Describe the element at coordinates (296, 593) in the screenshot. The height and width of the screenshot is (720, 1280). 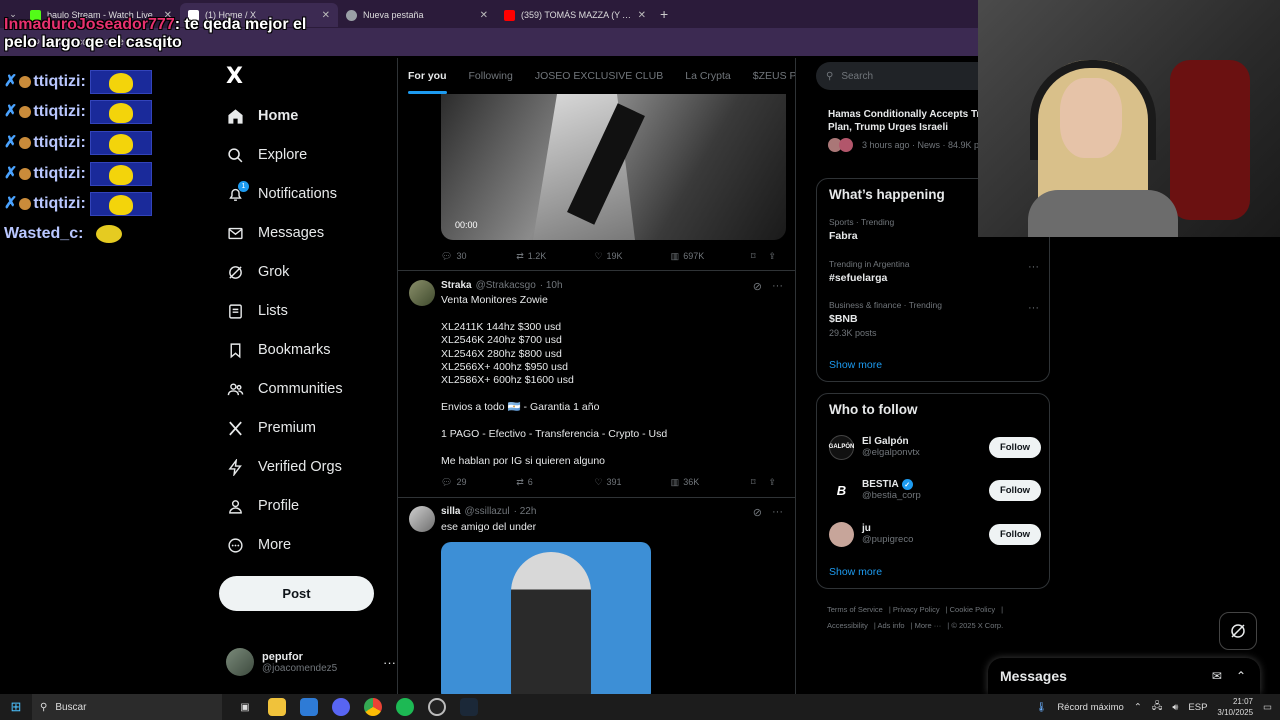
I see `post-button: Post` at that location.